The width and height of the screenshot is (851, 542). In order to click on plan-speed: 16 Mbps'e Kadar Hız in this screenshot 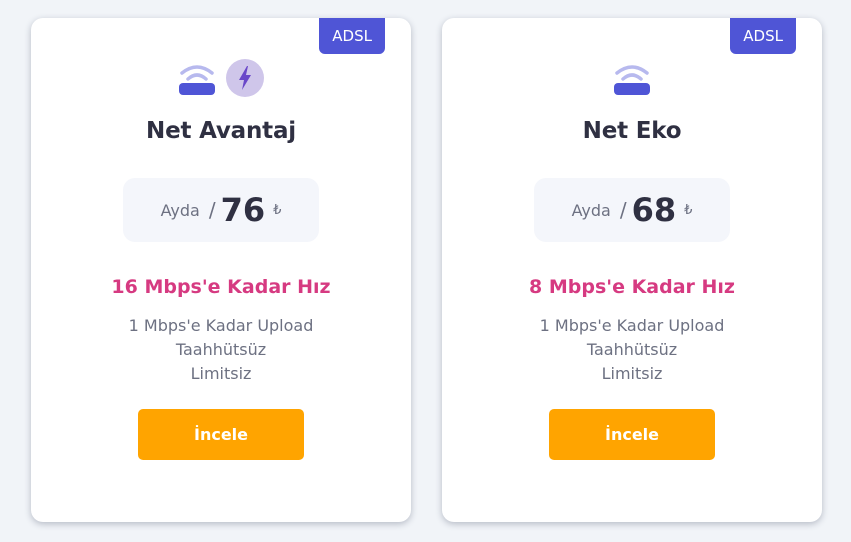, I will do `click(221, 287)`.